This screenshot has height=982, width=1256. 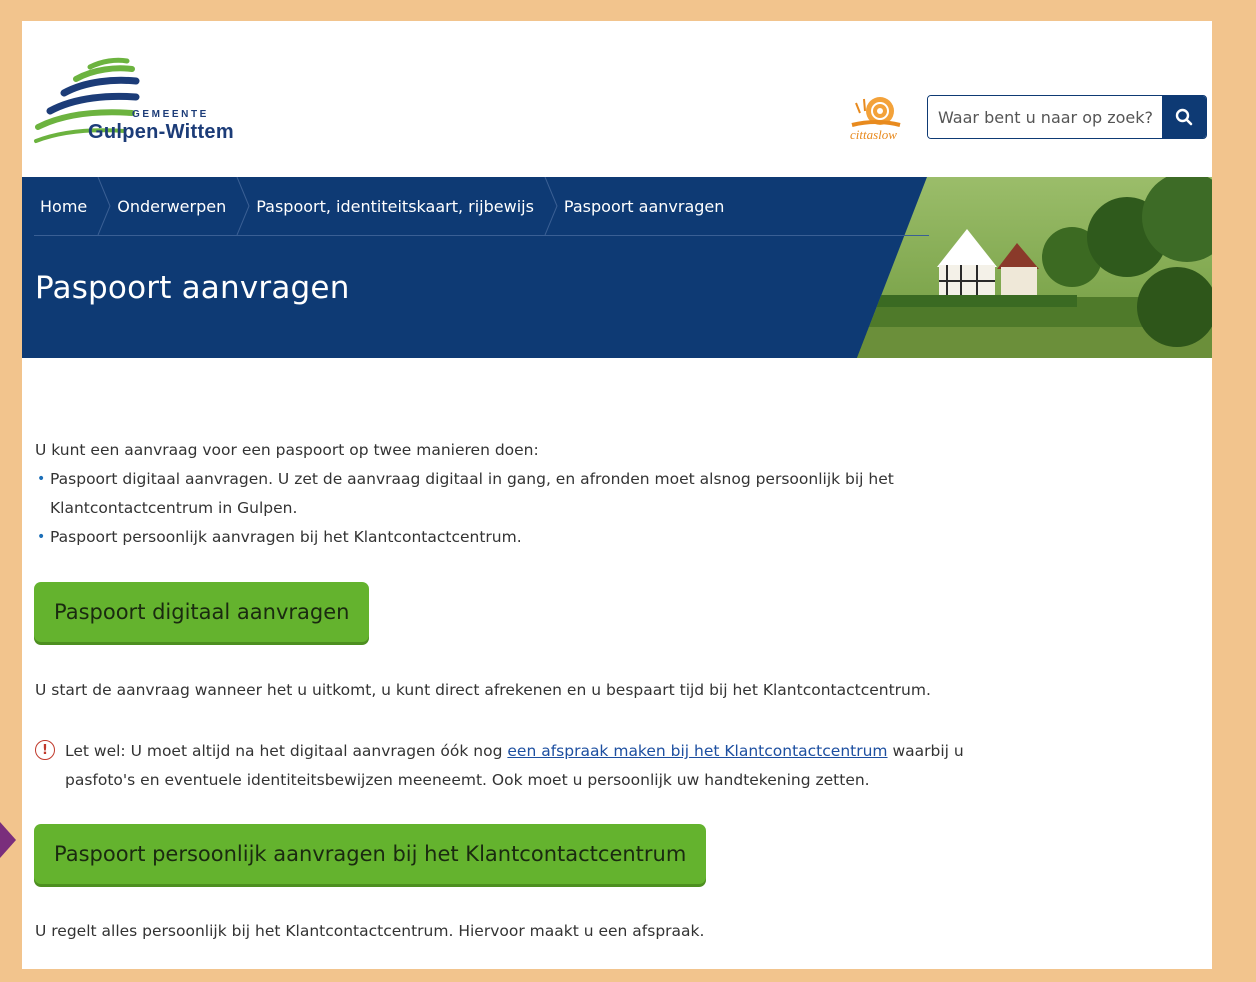 I want to click on search-button, so click(x=1184, y=117).